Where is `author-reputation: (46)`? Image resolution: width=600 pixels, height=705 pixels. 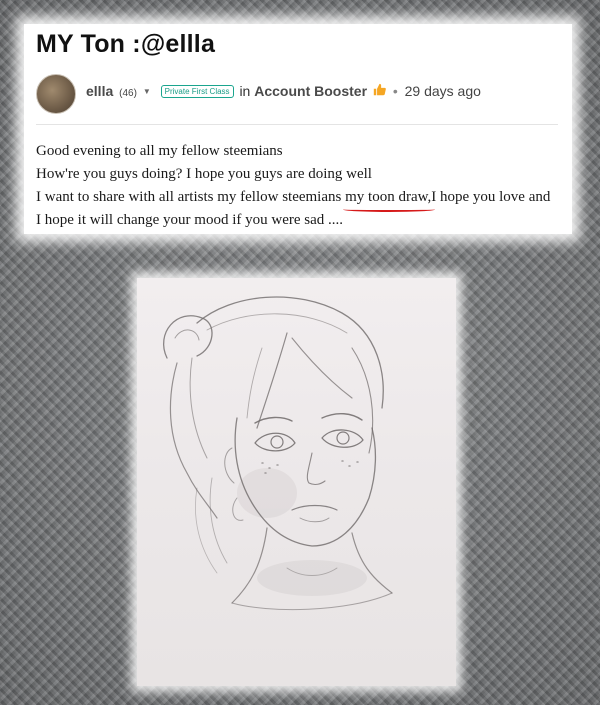
author-reputation: (46) is located at coordinates (128, 93).